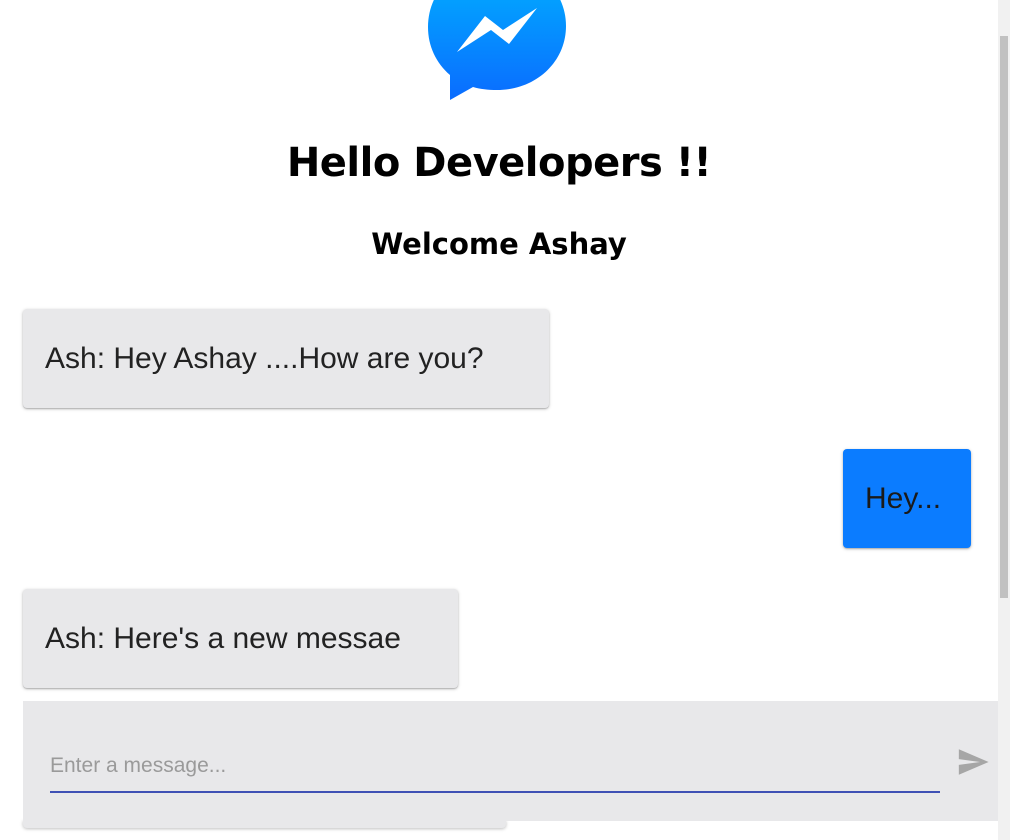  What do you see at coordinates (264, 824) in the screenshot?
I see `composer-shadow` at bounding box center [264, 824].